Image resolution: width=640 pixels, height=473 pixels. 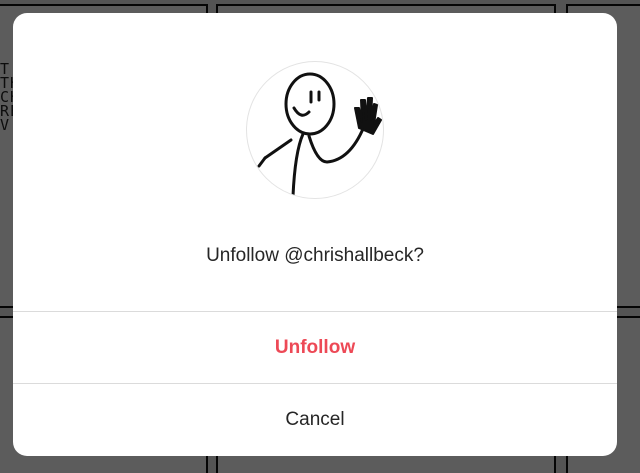 What do you see at coordinates (319, 135) in the screenshot?
I see `waving-stick-figure-icon` at bounding box center [319, 135].